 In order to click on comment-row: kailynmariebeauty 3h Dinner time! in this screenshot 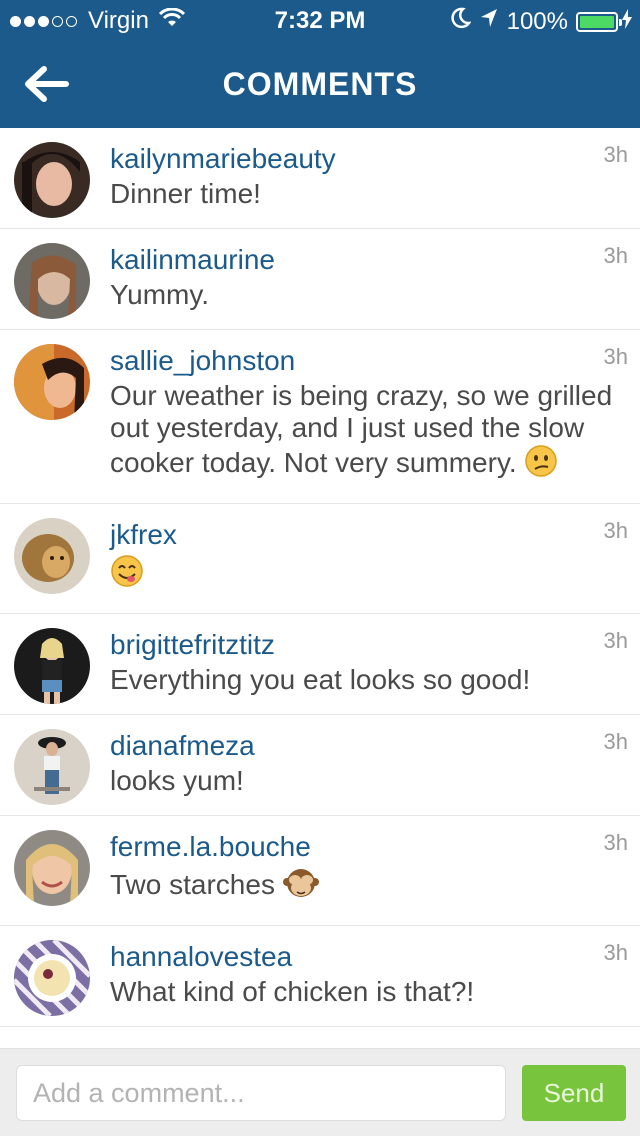, I will do `click(320, 178)`.